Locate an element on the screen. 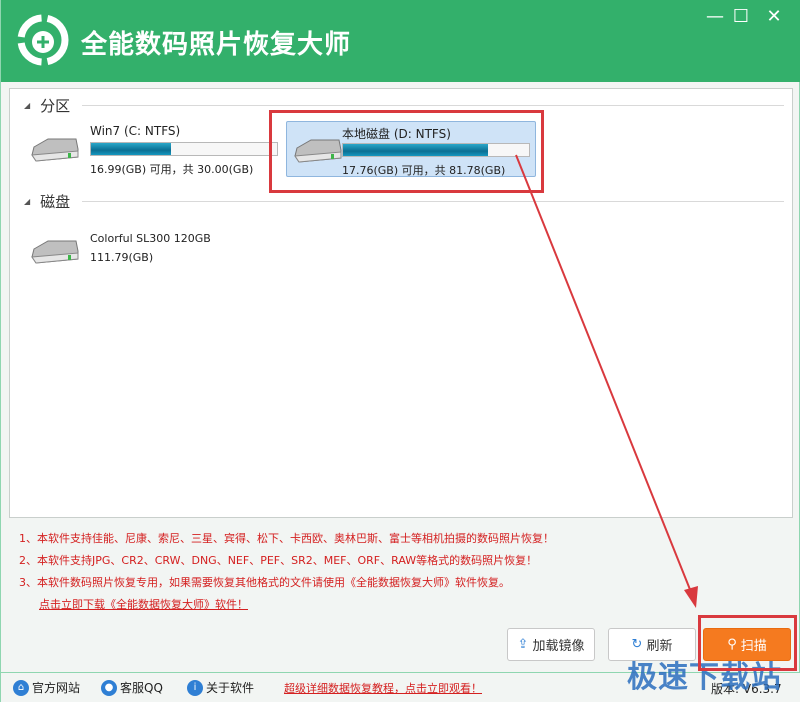 This screenshot has height=702, width=800. app-logo-icon is located at coordinates (43, 40).